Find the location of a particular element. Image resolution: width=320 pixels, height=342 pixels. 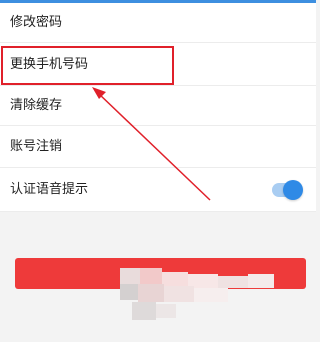

settings-item-voice-prompt: 认证语音提示 is located at coordinates (158, 190).